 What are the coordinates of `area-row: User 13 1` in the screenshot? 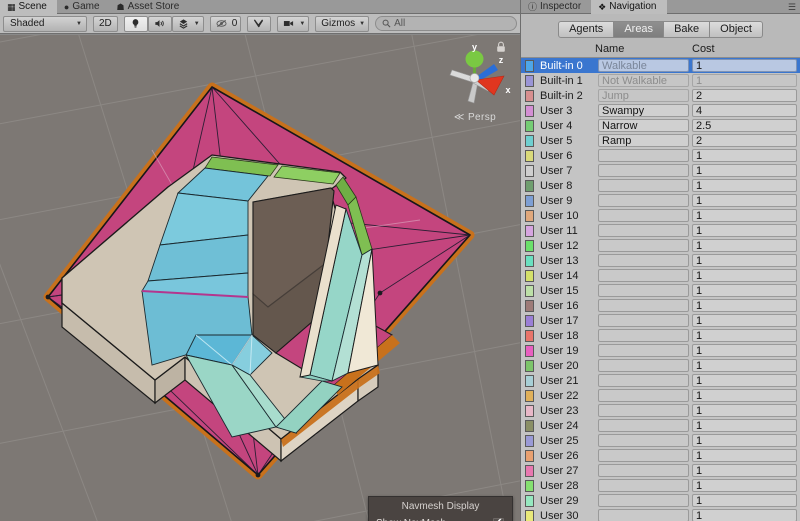 It's located at (660, 260).